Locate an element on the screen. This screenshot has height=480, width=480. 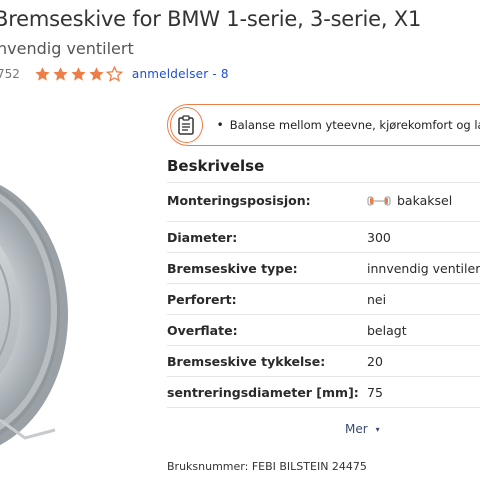
star-empty-icon is located at coordinates (114, 74).